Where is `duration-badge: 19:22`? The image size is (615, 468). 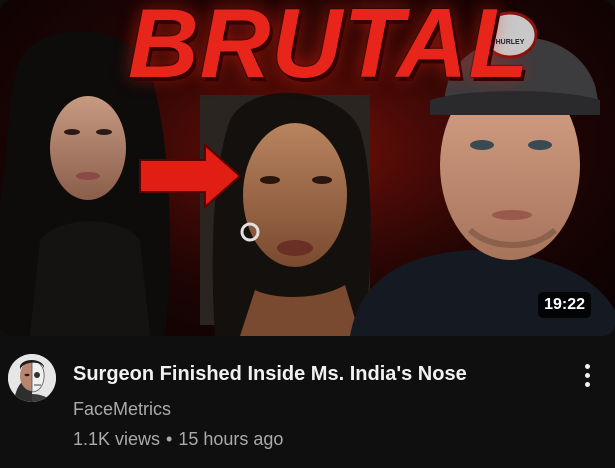
duration-badge: 19:22 is located at coordinates (564, 305).